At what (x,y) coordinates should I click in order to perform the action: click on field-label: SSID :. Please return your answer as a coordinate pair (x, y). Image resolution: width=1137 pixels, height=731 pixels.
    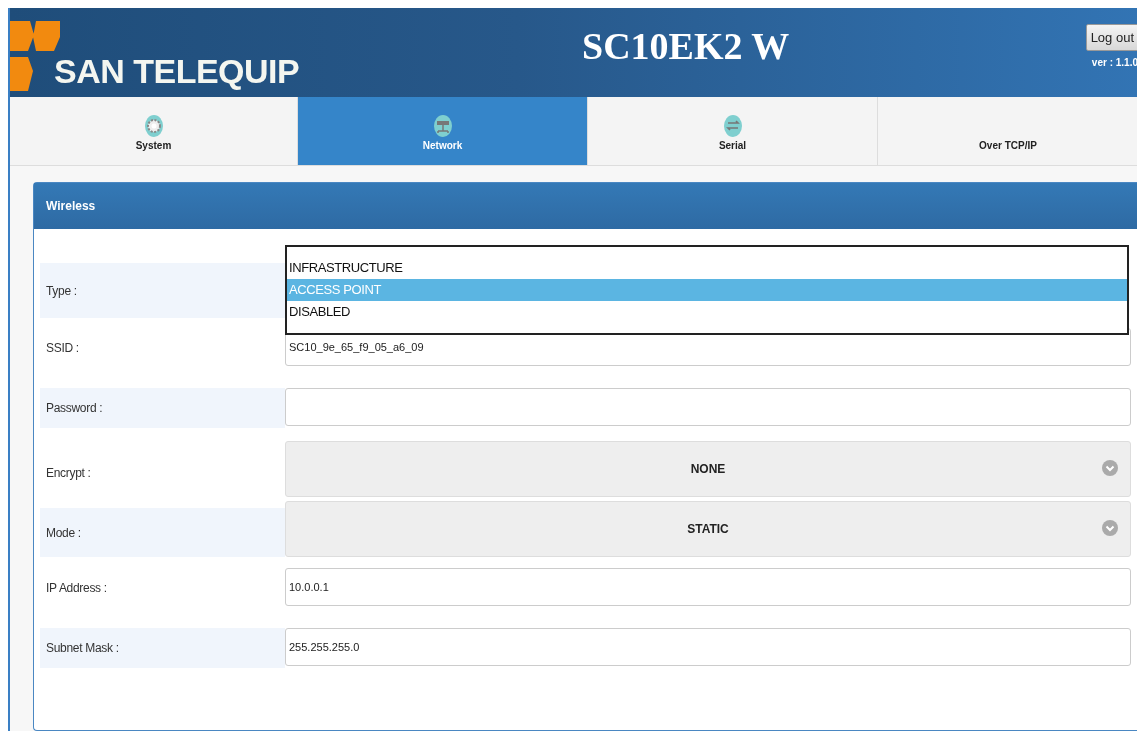
    Looking at the image, I should click on (62, 348).